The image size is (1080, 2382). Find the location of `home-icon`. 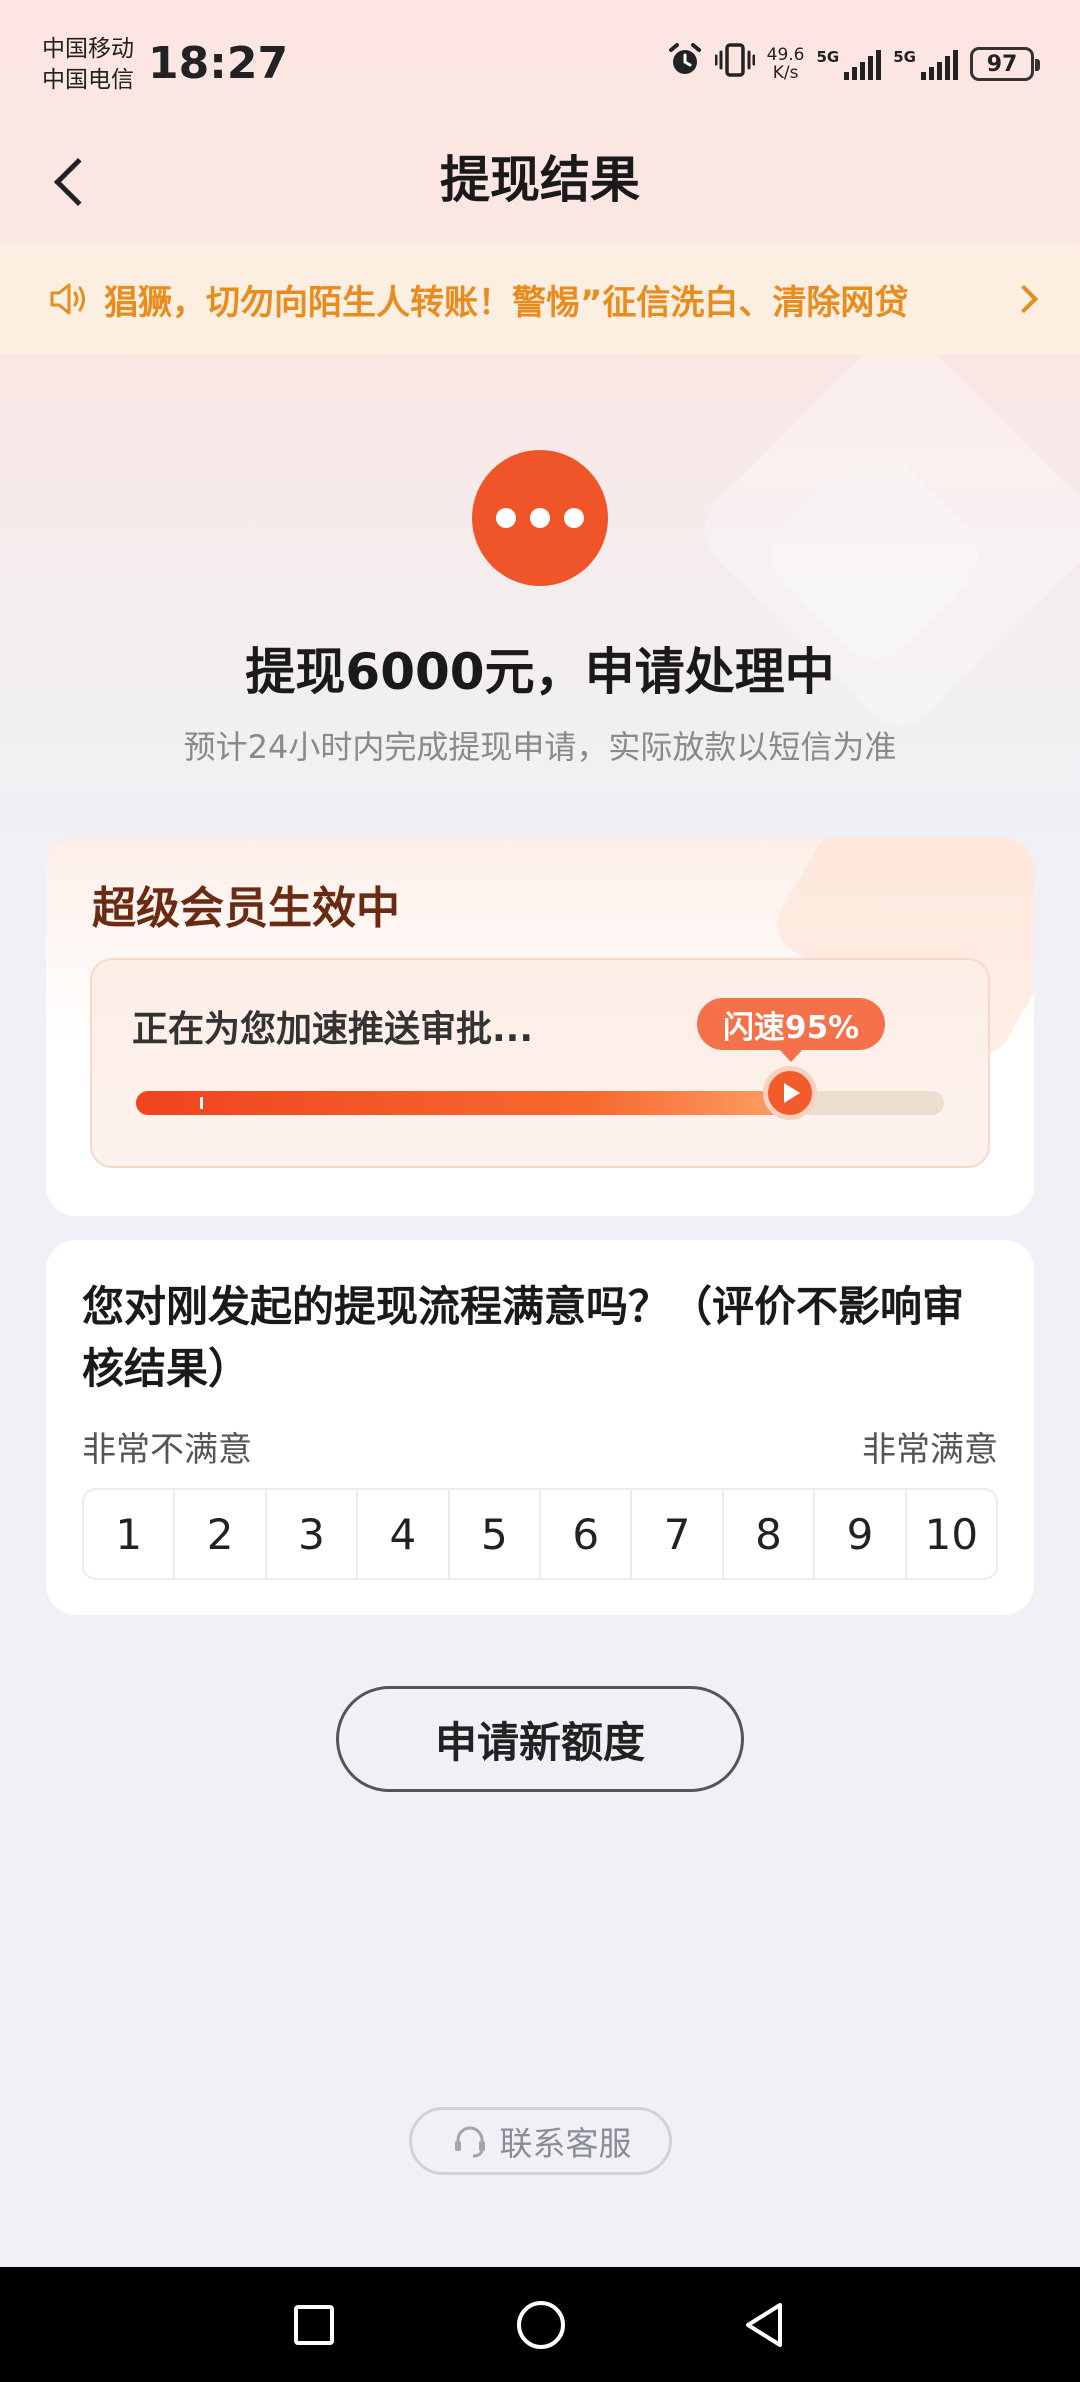

home-icon is located at coordinates (541, 2325).